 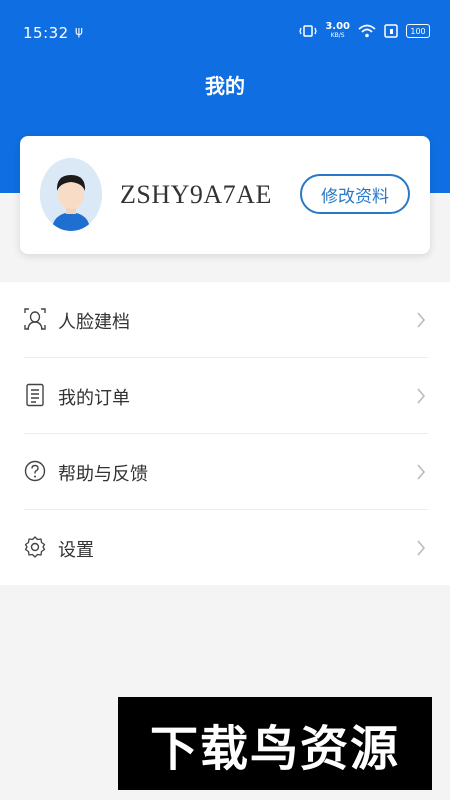 I want to click on profile-card: ZSHY9A7AE 修改资料, so click(x=225, y=195).